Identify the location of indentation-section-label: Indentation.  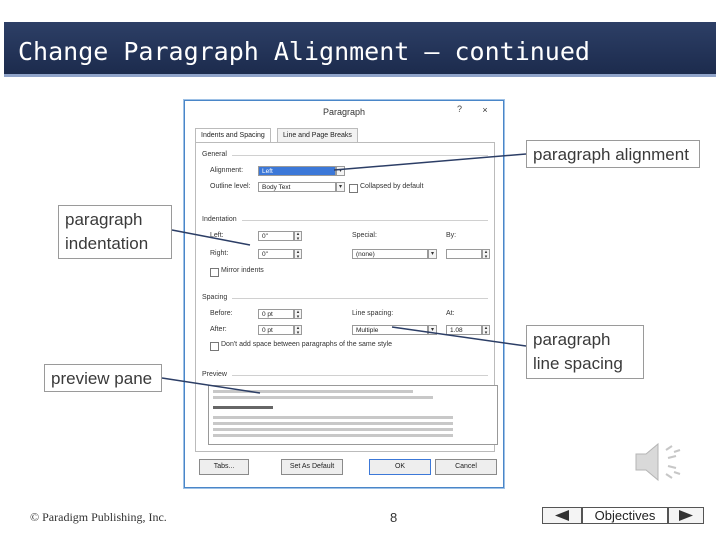
(219, 219).